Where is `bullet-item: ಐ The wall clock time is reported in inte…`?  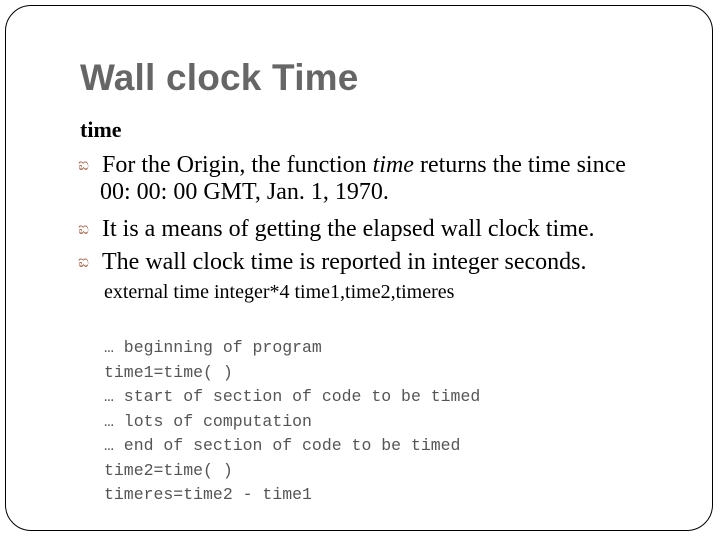
bullet-item: ಐ The wall clock time is reported in inte… is located at coordinates (332, 262).